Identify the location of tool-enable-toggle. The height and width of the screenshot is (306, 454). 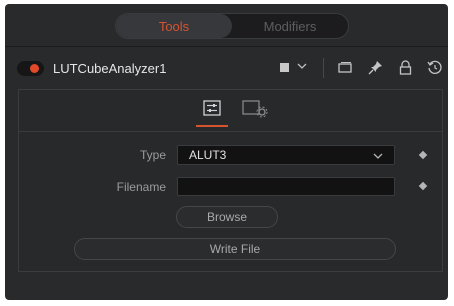
(30, 68).